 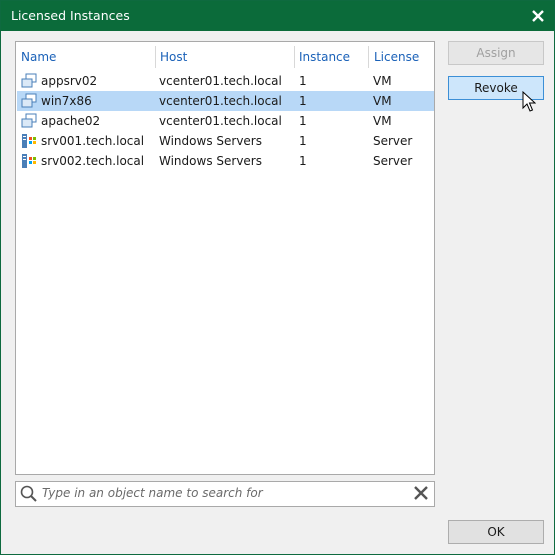 I want to click on cell-name: srv001.tech.local, so click(x=93, y=141).